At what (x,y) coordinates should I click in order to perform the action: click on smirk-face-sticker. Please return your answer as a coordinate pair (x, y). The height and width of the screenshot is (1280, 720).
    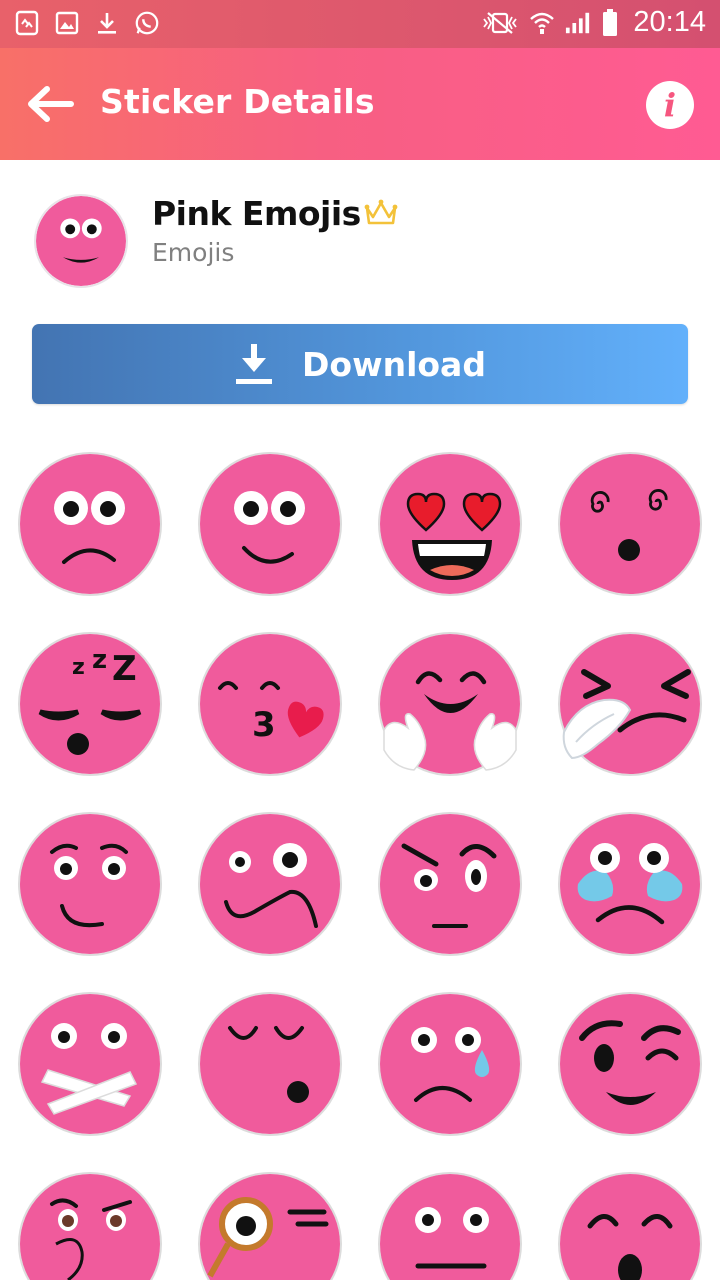
    Looking at the image, I should click on (90, 884).